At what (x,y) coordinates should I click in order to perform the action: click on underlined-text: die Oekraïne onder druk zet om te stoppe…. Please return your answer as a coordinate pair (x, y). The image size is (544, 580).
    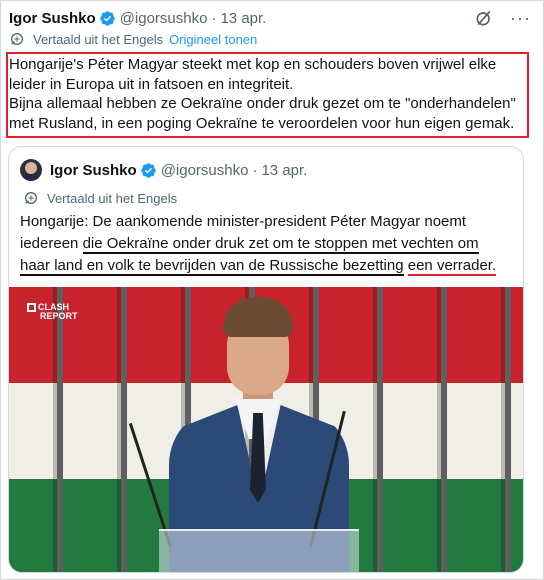
    Looking at the image, I should click on (280, 244).